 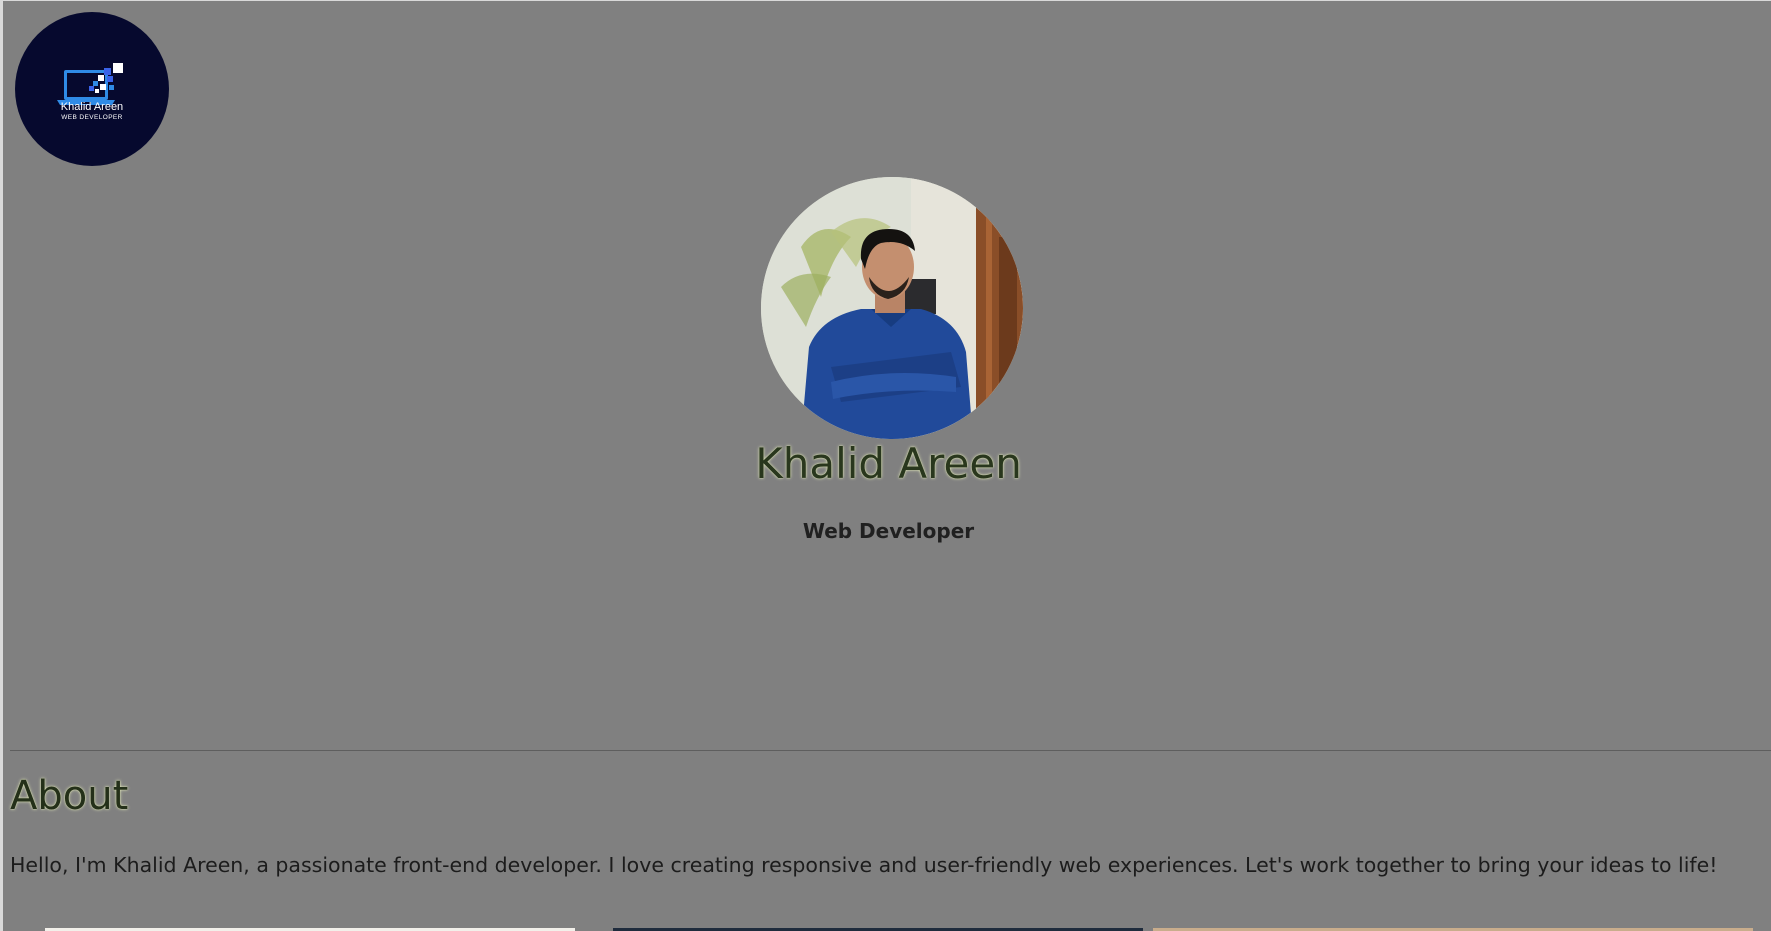 I want to click on logo-name: Khalid Areen, so click(x=92, y=107).